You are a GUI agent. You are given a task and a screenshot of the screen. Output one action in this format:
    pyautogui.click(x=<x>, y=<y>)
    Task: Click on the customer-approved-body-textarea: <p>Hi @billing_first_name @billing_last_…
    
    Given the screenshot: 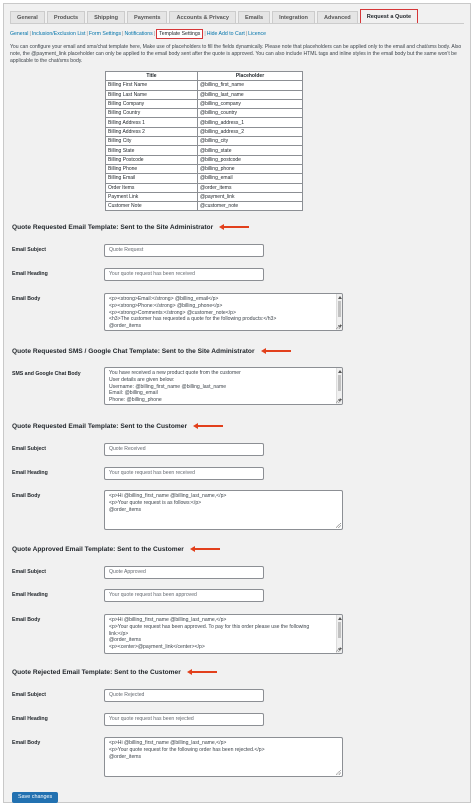 What is the action you would take?
    pyautogui.click(x=223, y=634)
    